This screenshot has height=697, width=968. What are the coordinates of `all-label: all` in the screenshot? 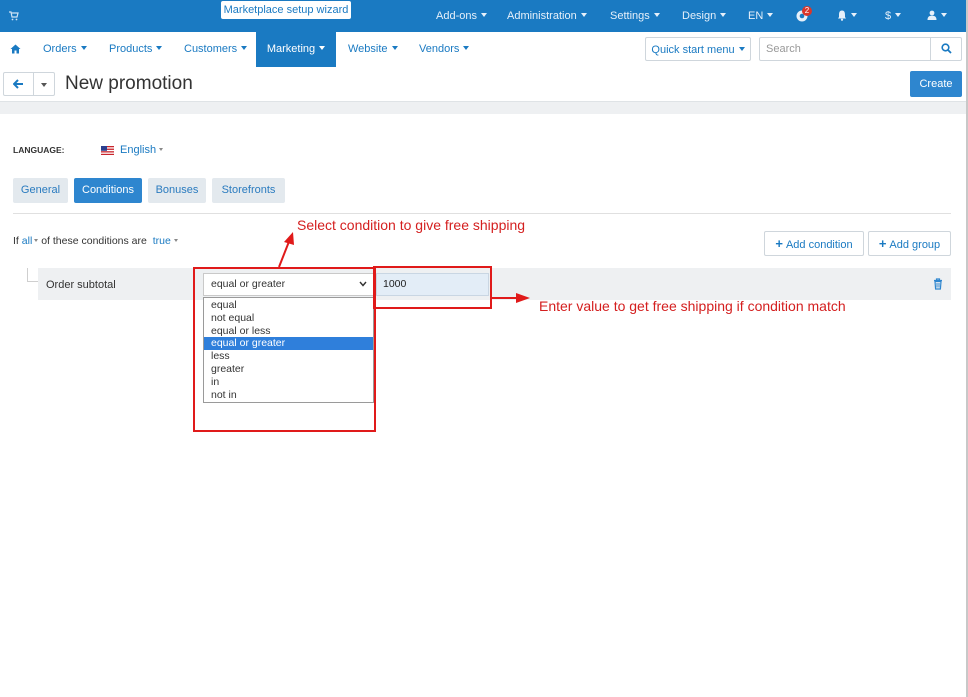 It's located at (27, 241).